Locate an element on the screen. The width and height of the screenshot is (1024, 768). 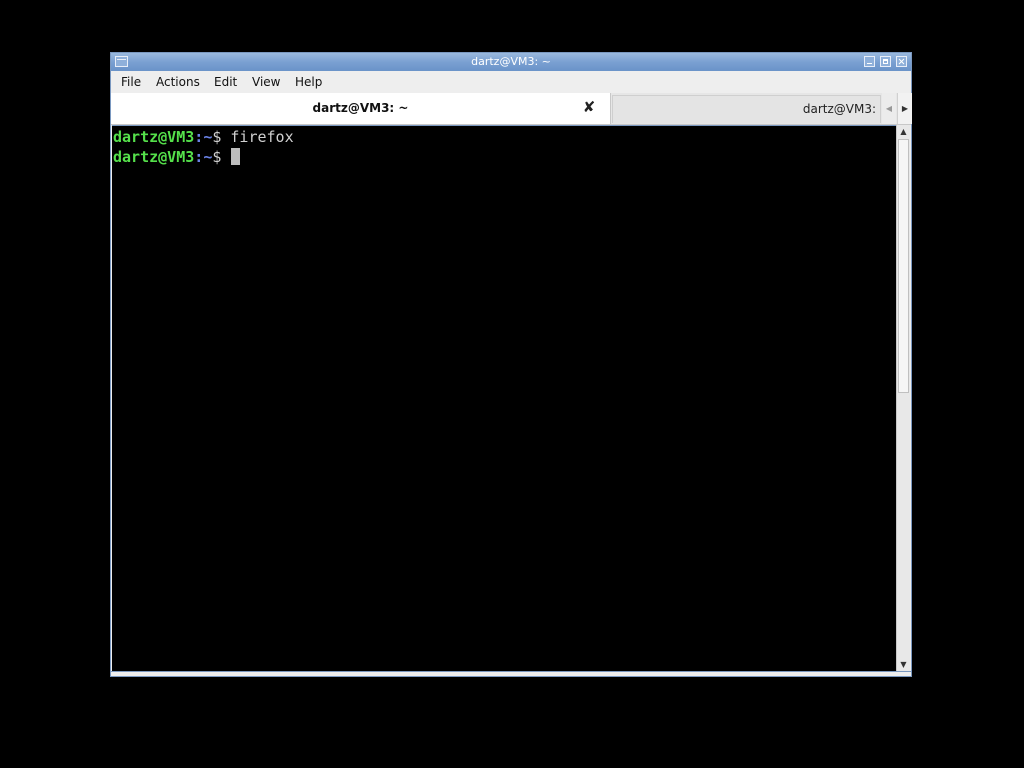
menu-bar: File Actions Edit View Help is located at coordinates (511, 82).